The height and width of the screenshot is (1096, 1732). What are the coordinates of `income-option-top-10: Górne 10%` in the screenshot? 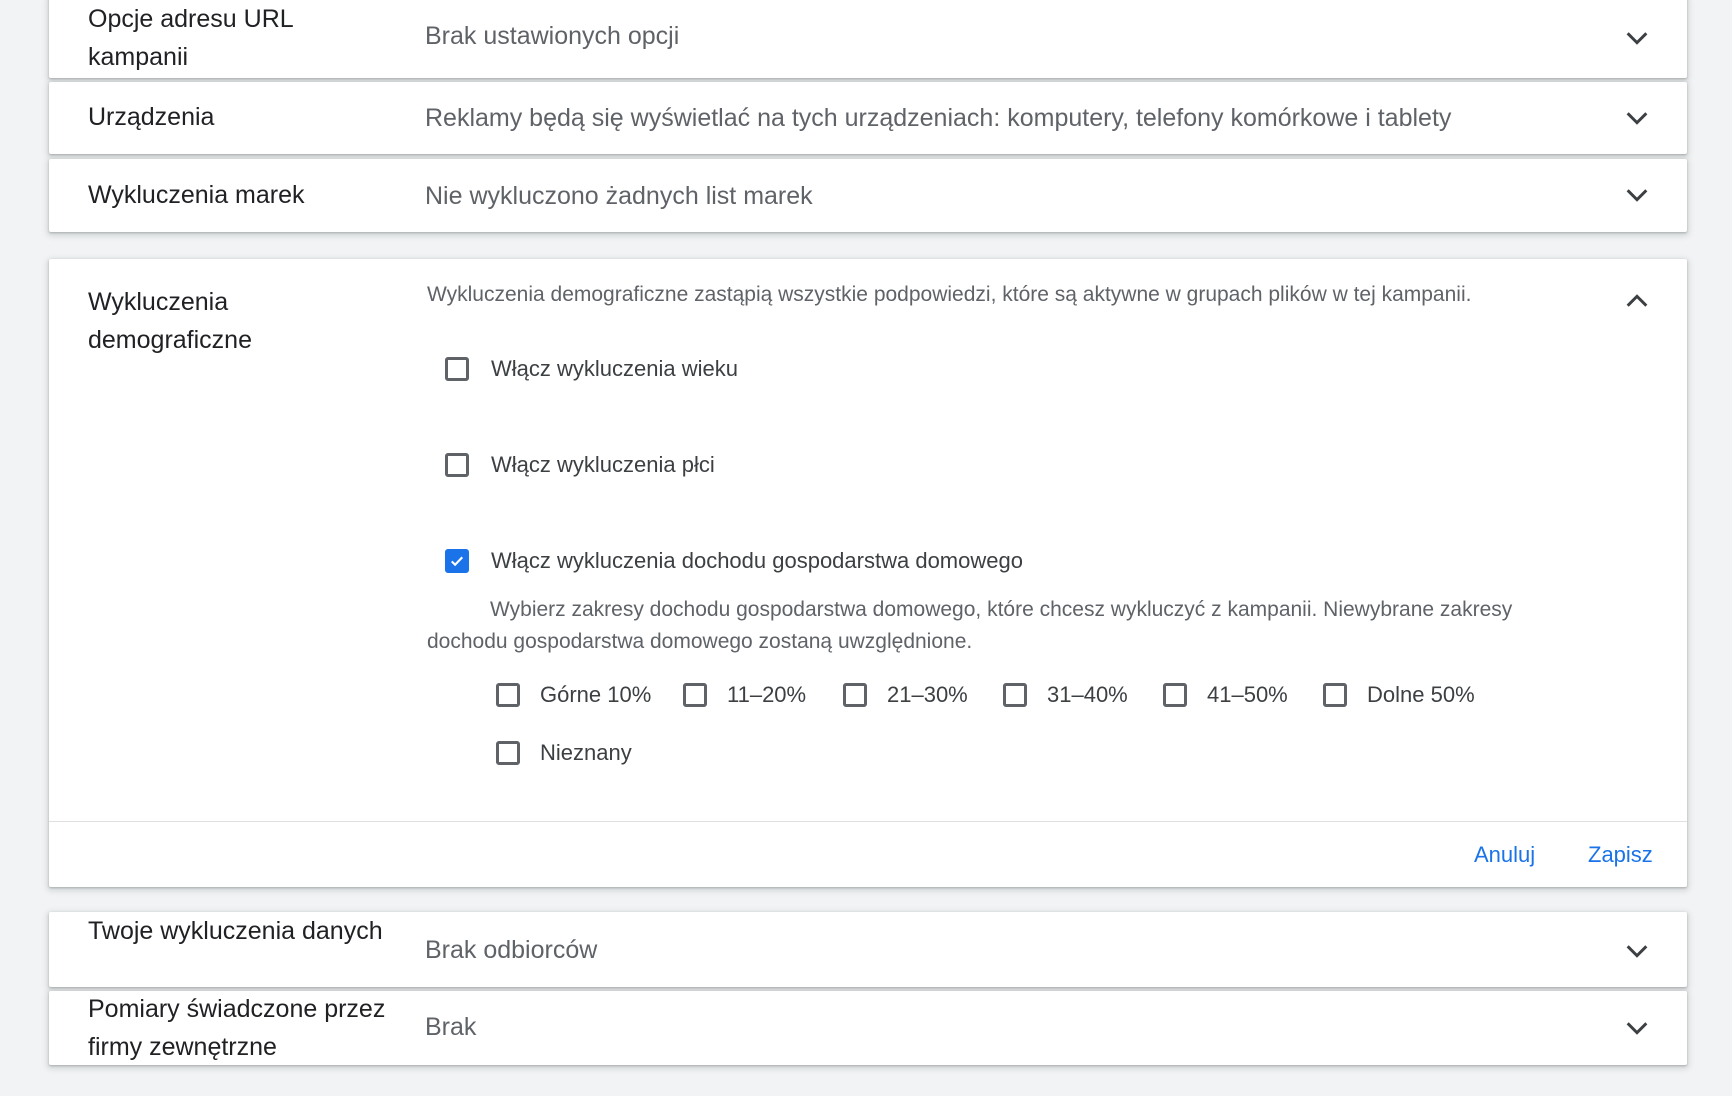 It's located at (573, 695).